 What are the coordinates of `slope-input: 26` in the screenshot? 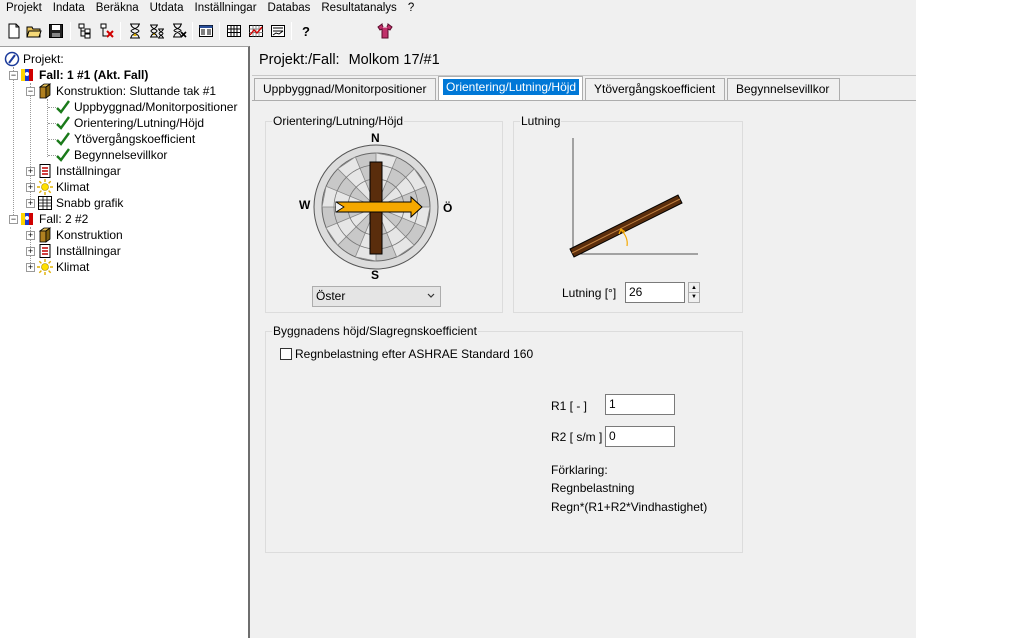 It's located at (655, 292).